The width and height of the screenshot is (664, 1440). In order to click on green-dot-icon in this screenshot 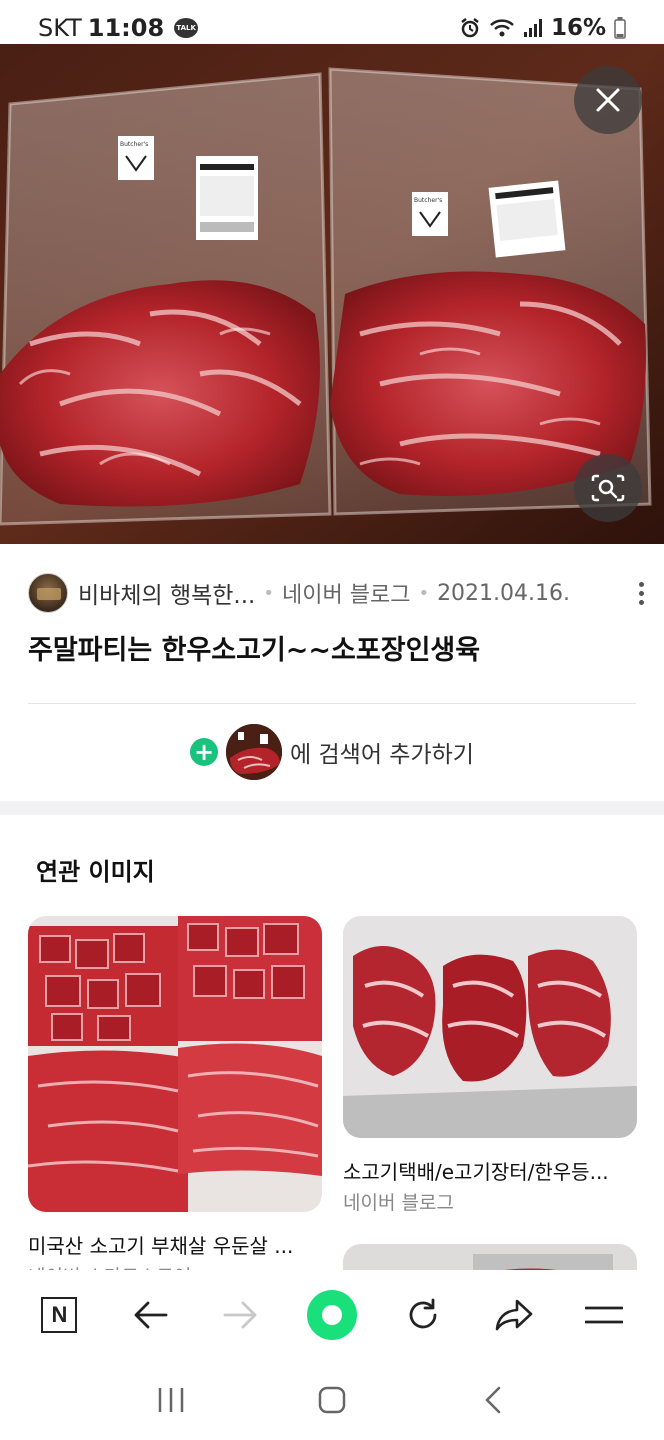, I will do `click(331, 1315)`.